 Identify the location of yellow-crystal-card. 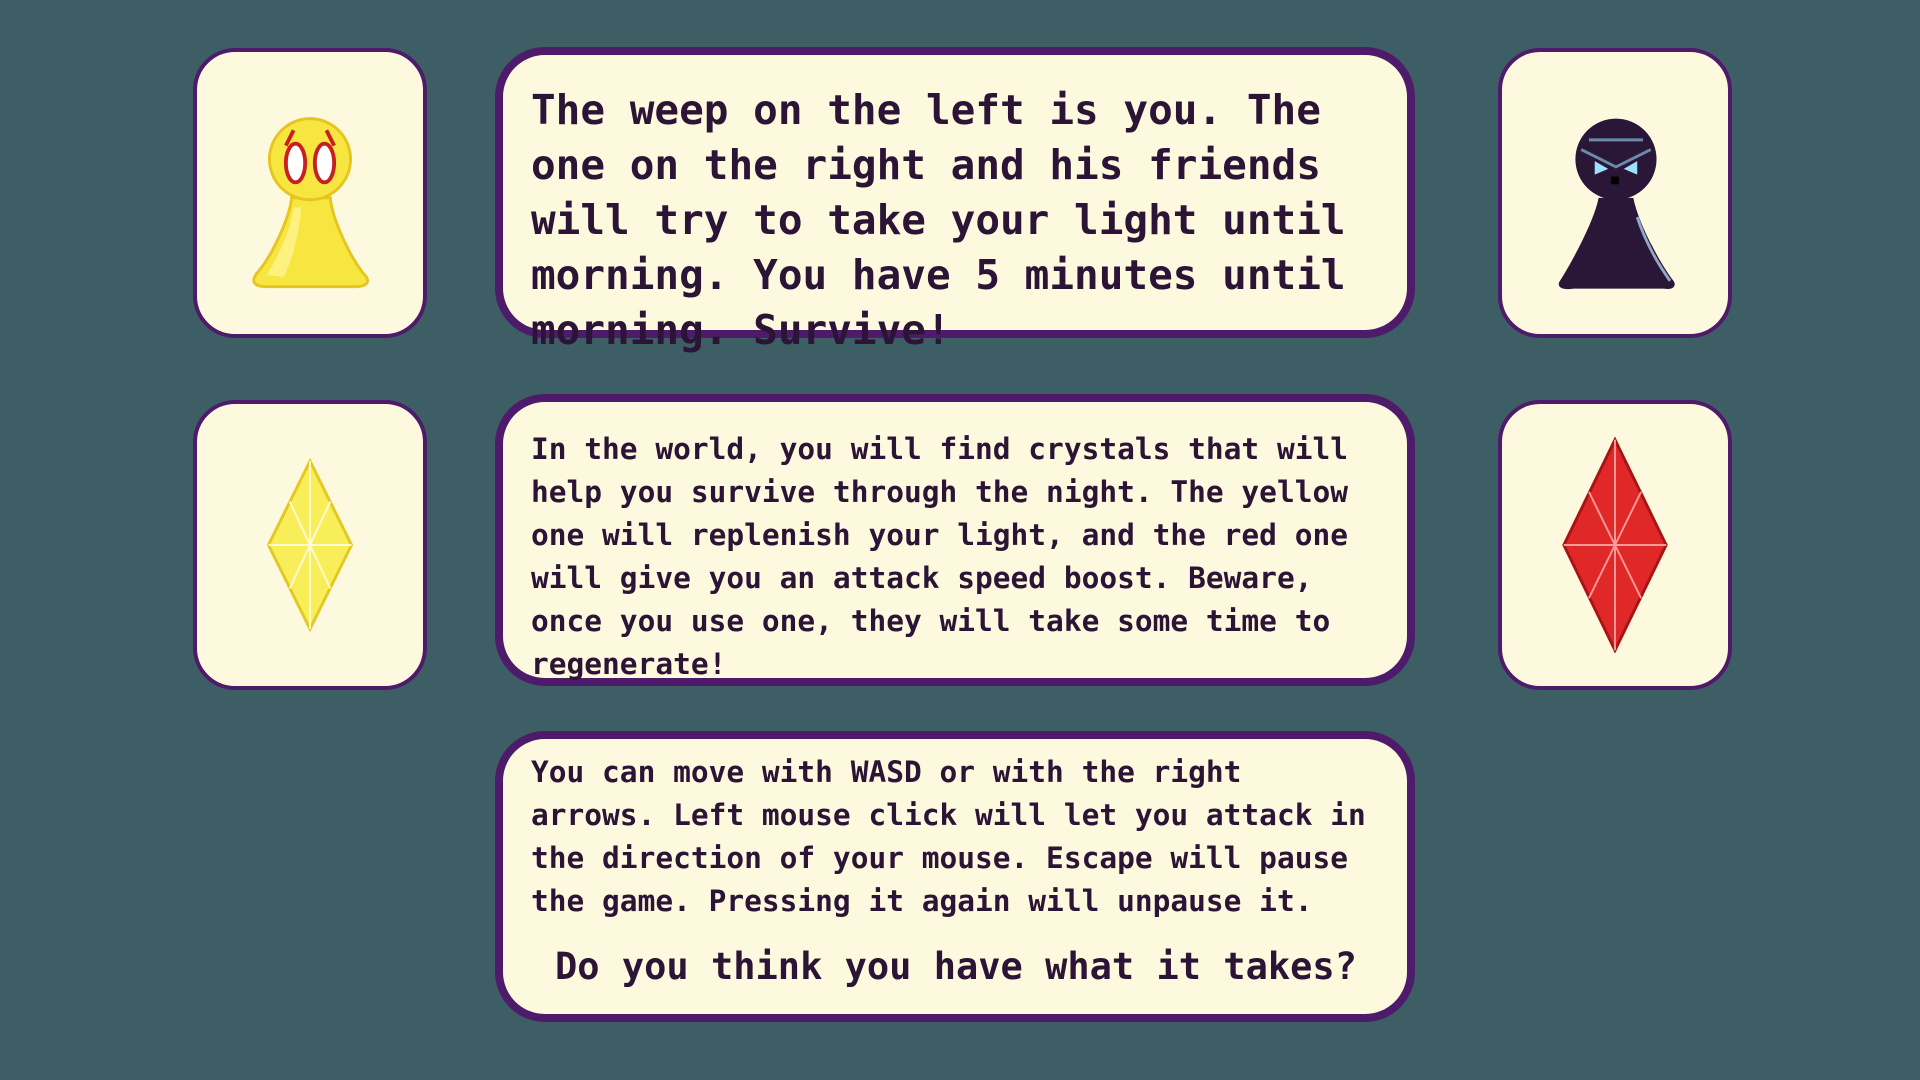
(310, 545).